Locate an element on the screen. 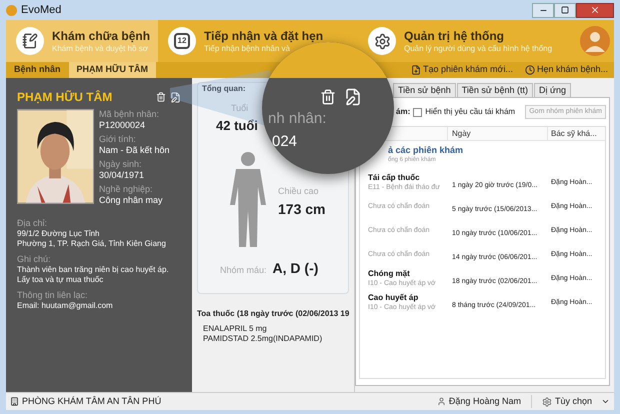 The height and width of the screenshot is (414, 620). window-title: EvoMed is located at coordinates (41, 10).